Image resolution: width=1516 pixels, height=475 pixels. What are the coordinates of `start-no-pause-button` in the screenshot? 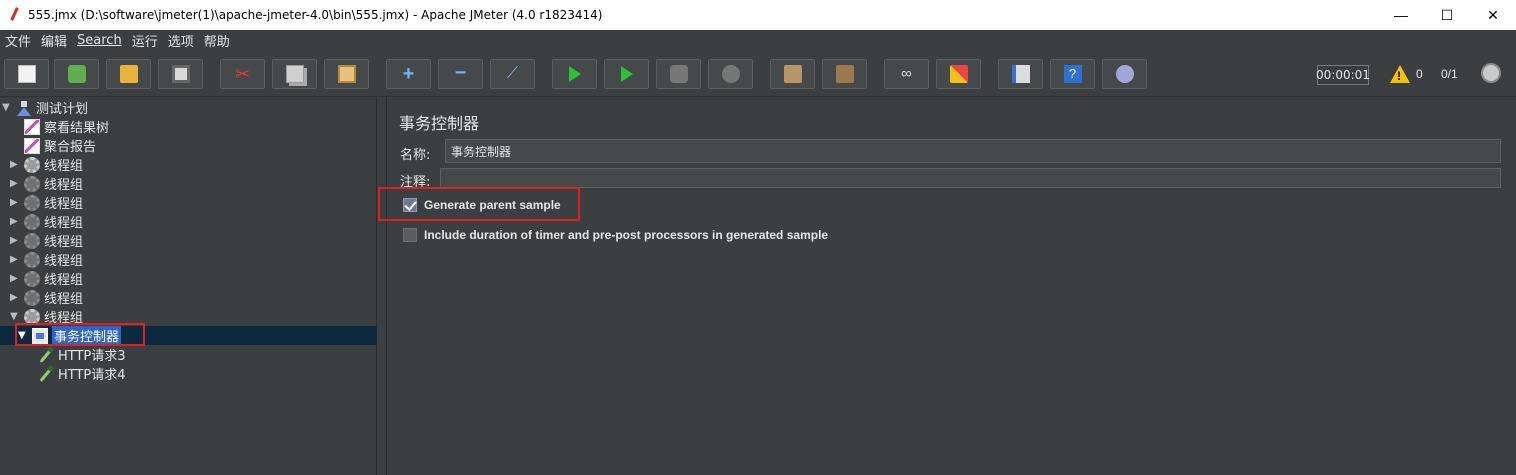 It's located at (626, 74).